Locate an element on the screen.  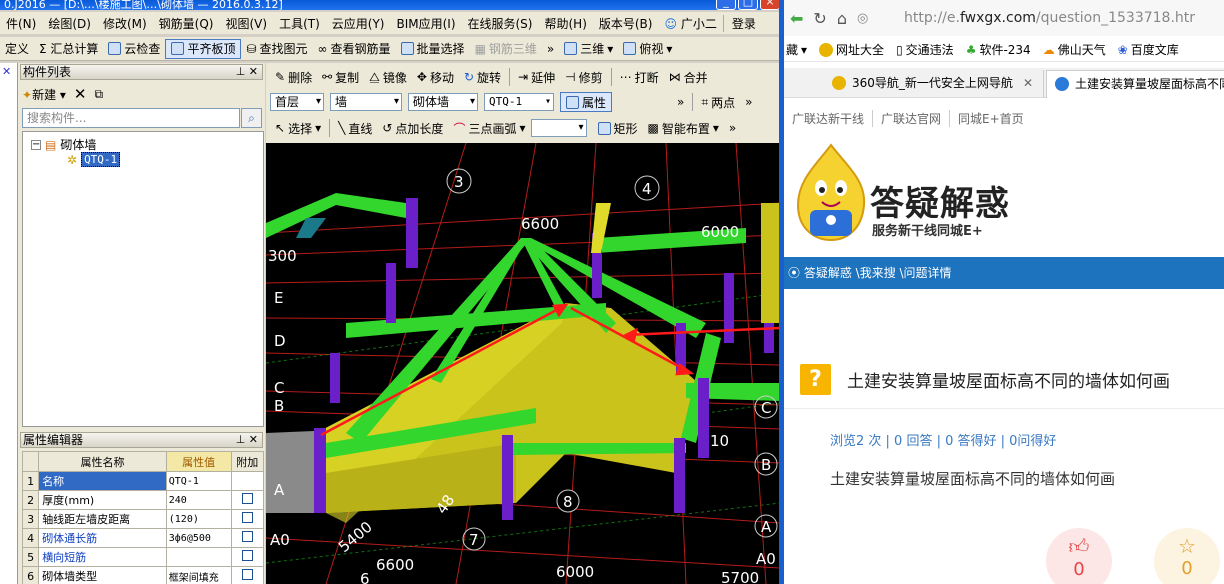
bookmark-favorites: 藏 ▾ is located at coordinates (796, 49).